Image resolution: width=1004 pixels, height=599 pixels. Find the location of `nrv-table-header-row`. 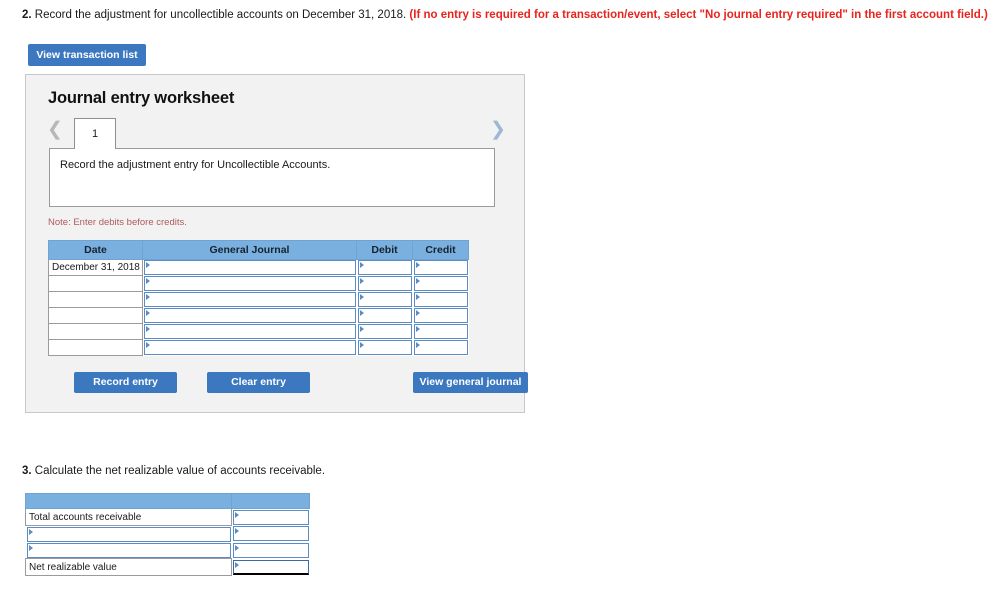

nrv-table-header-row is located at coordinates (167, 501).